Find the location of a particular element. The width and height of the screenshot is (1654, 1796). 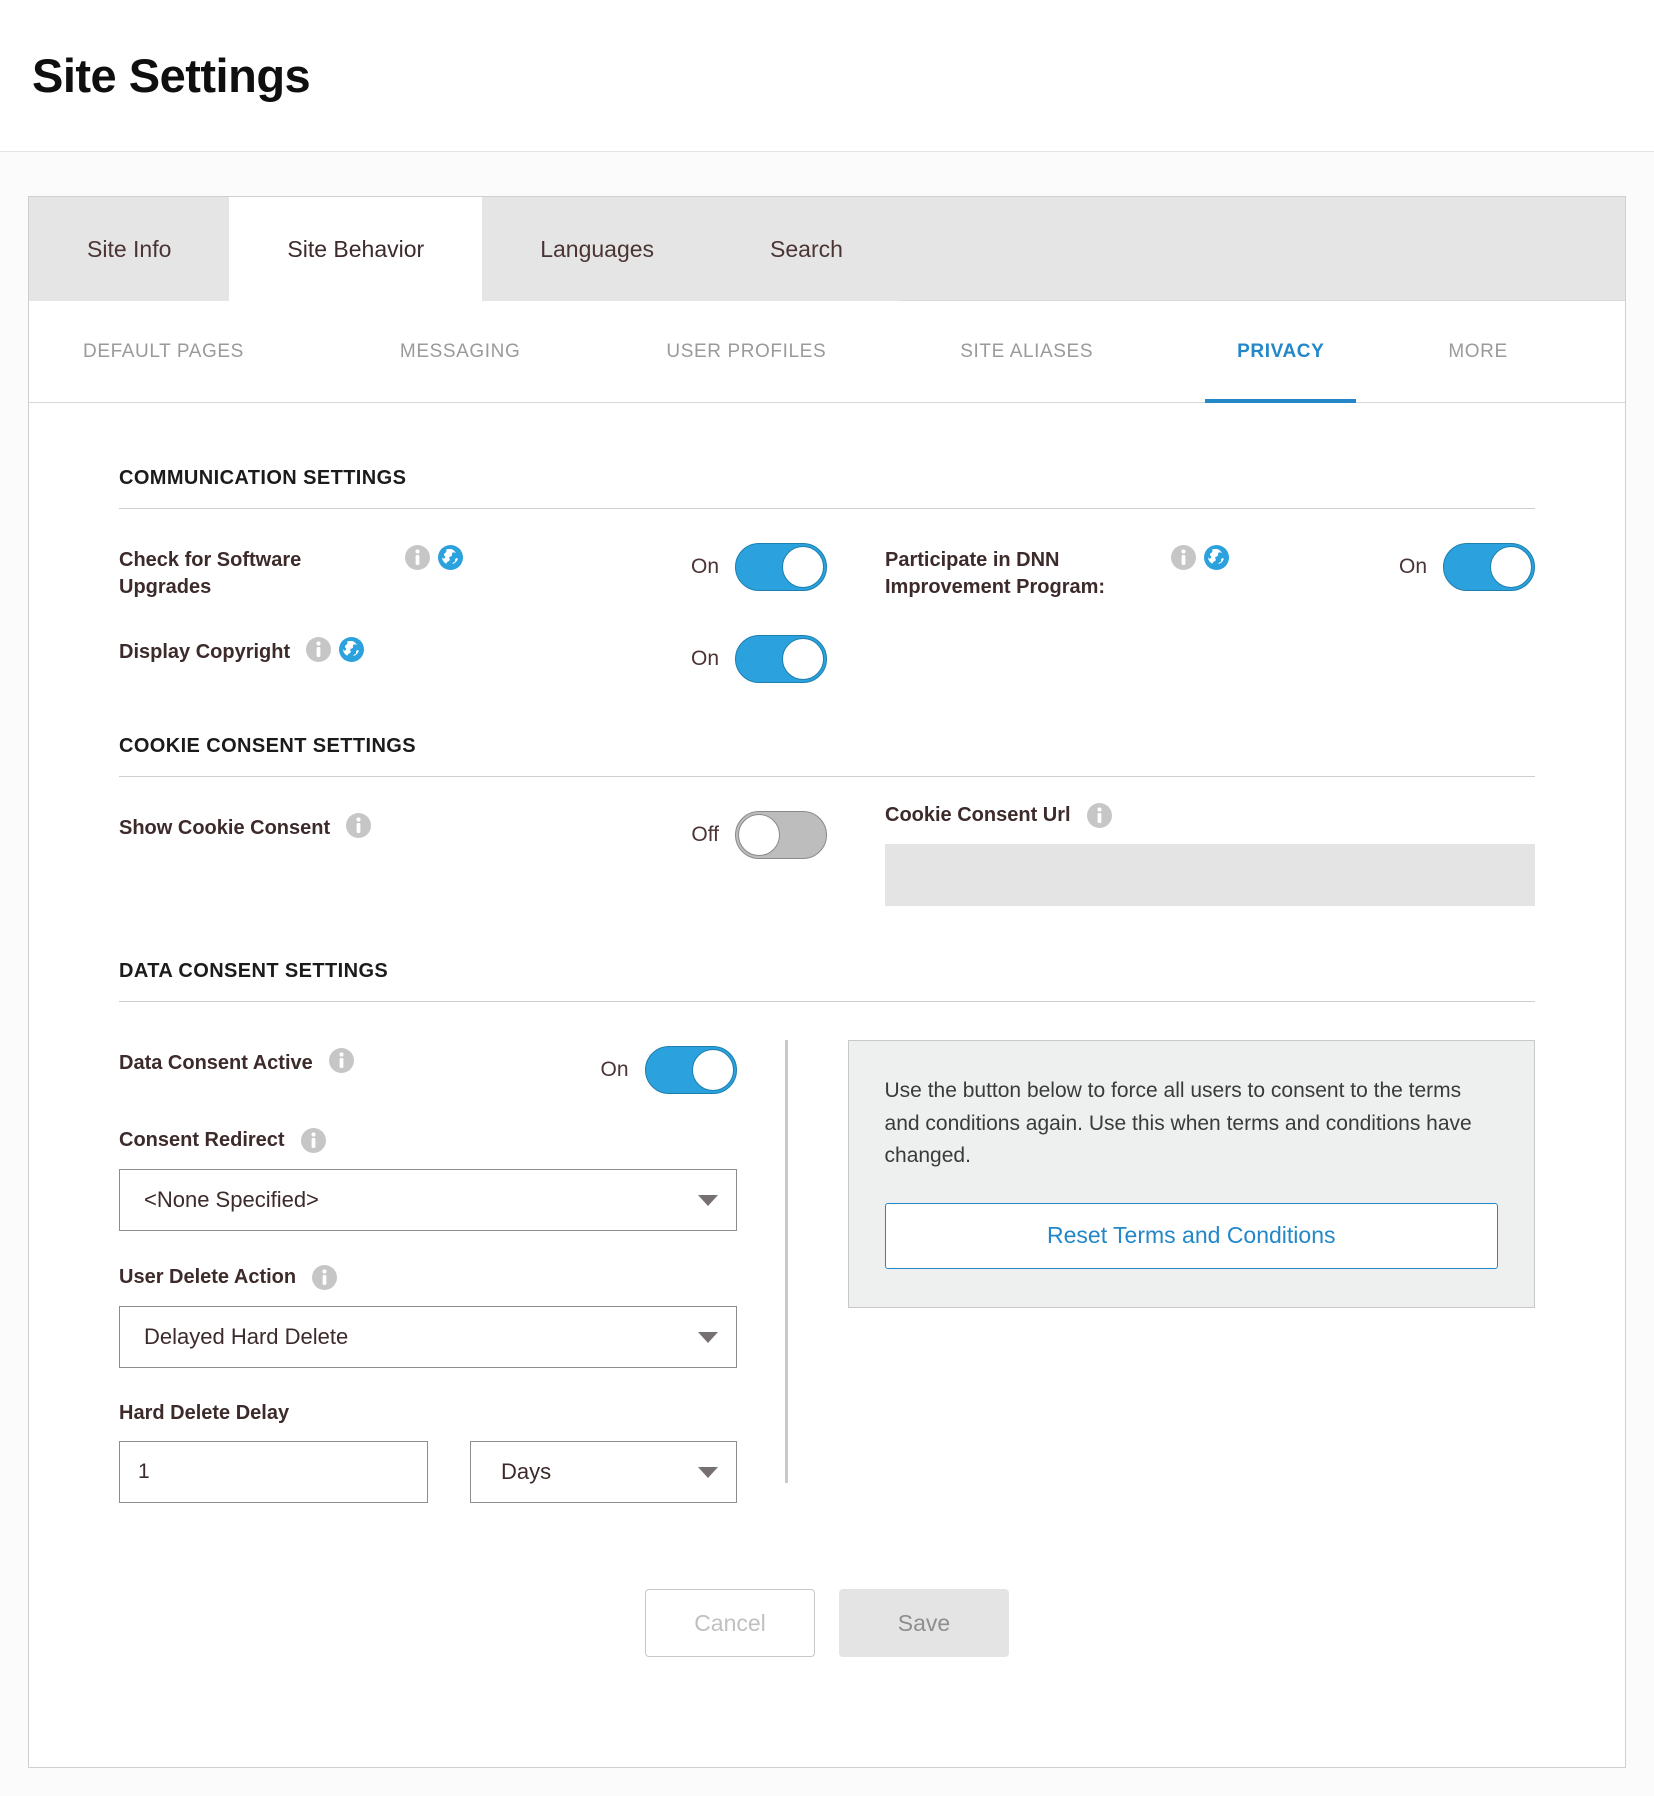

toggle-data-consent-active-wrap: On is located at coordinates (669, 1070).